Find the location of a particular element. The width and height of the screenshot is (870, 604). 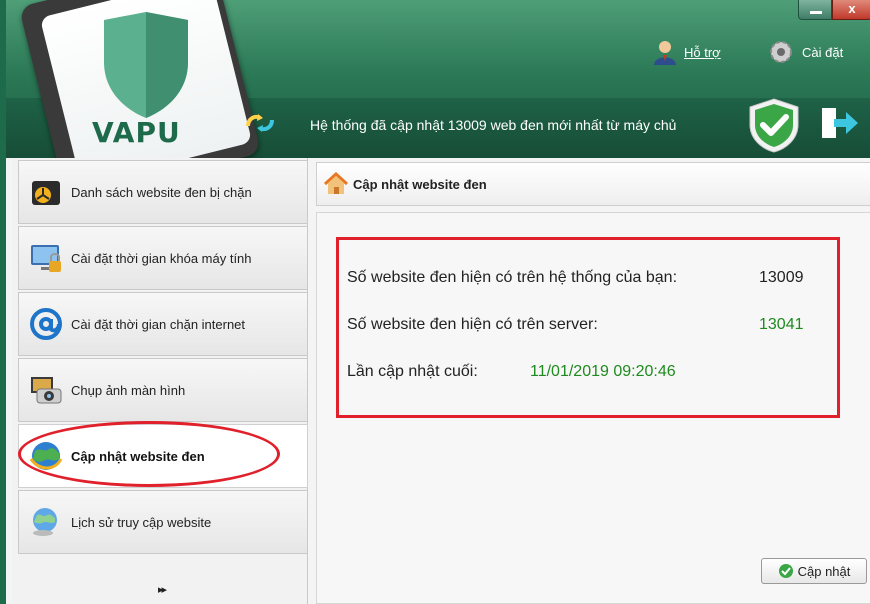

check-circle-icon is located at coordinates (785, 571).